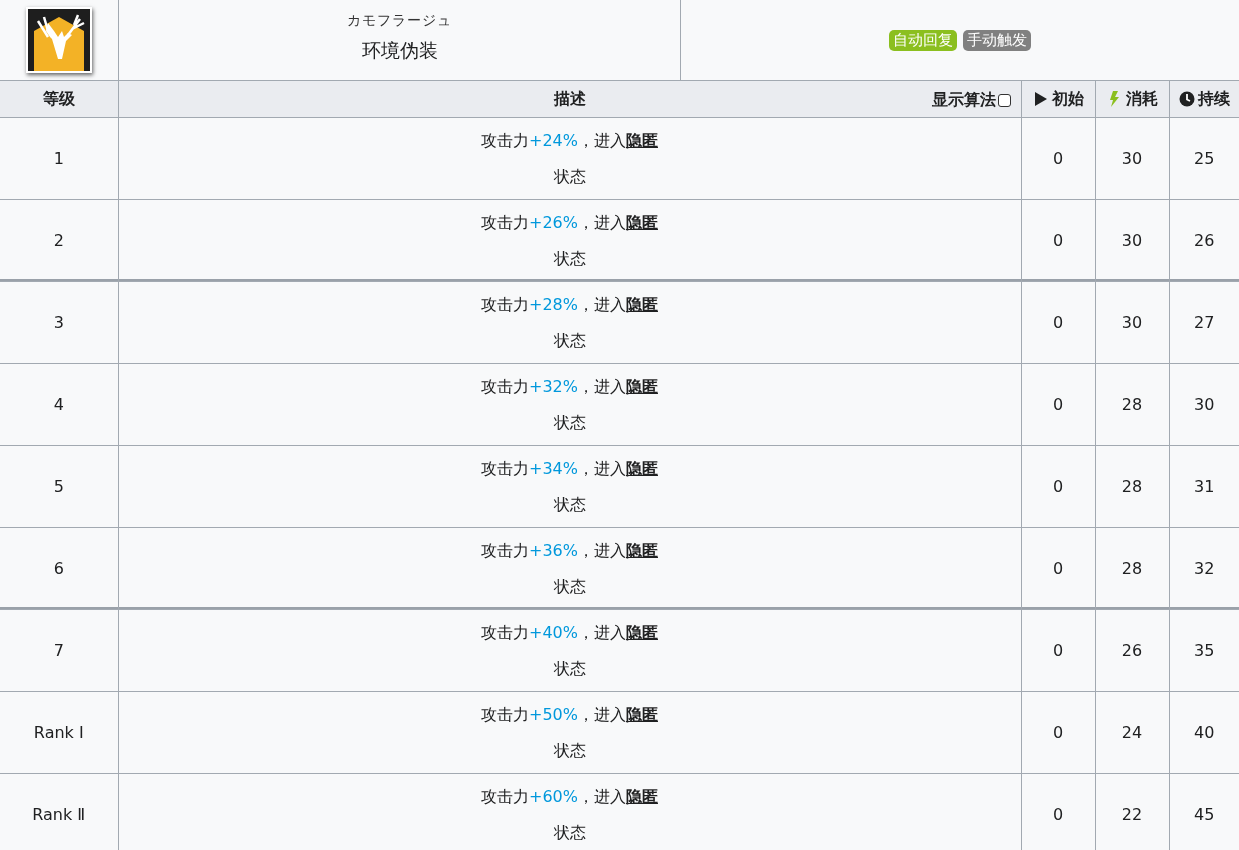 This screenshot has width=1239, height=850. I want to click on value-text: 31, so click(1204, 486).